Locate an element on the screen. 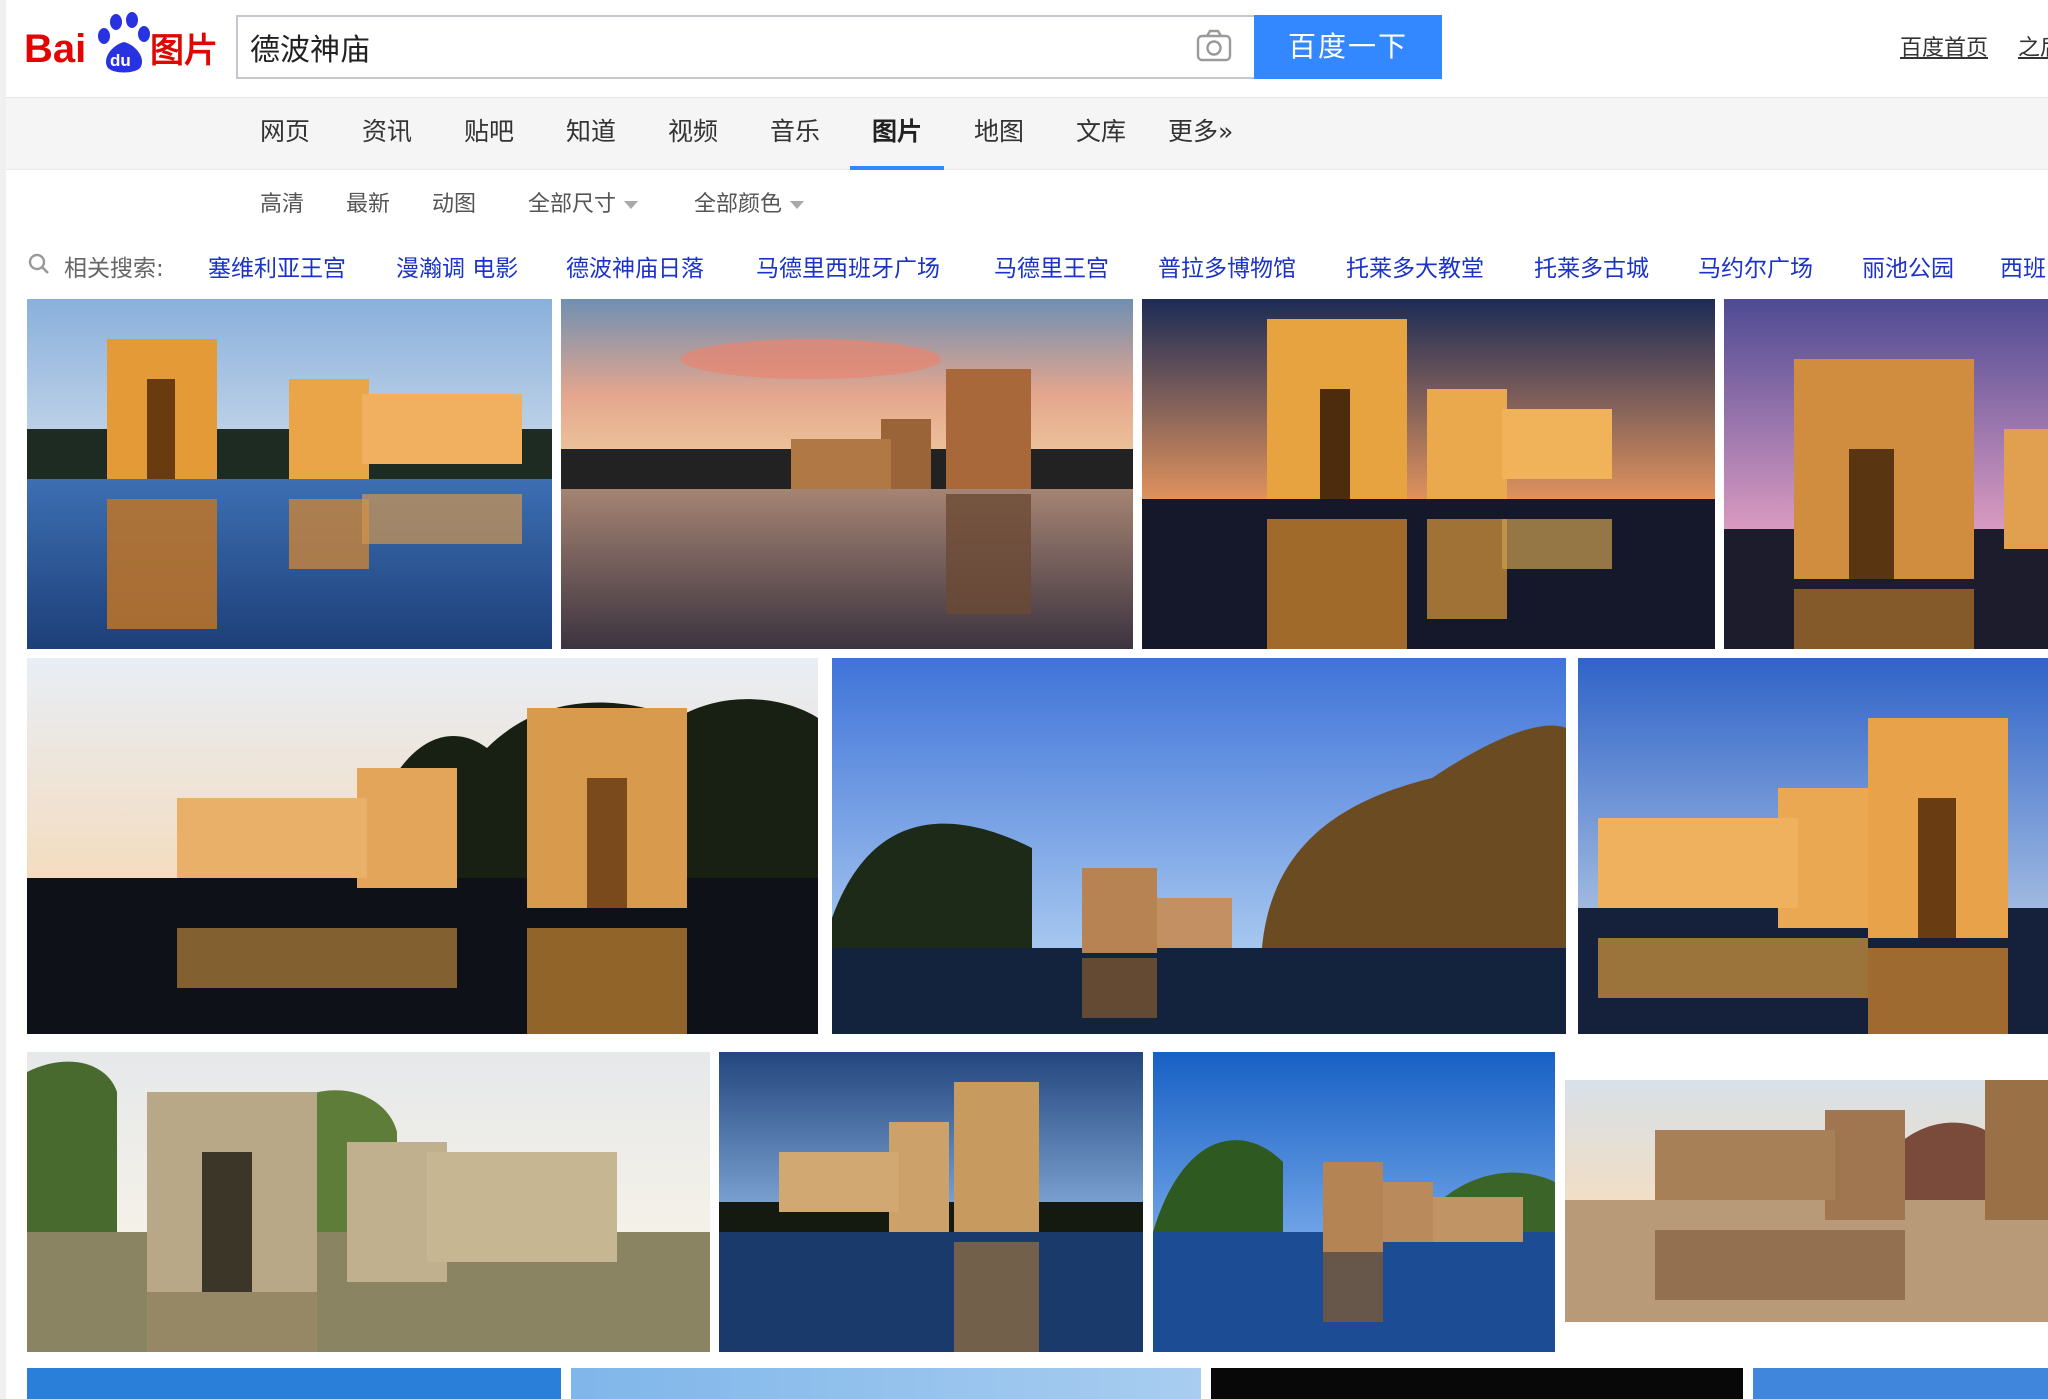 This screenshot has width=2048, height=1399. tab-news: 资讯 is located at coordinates (387, 134).